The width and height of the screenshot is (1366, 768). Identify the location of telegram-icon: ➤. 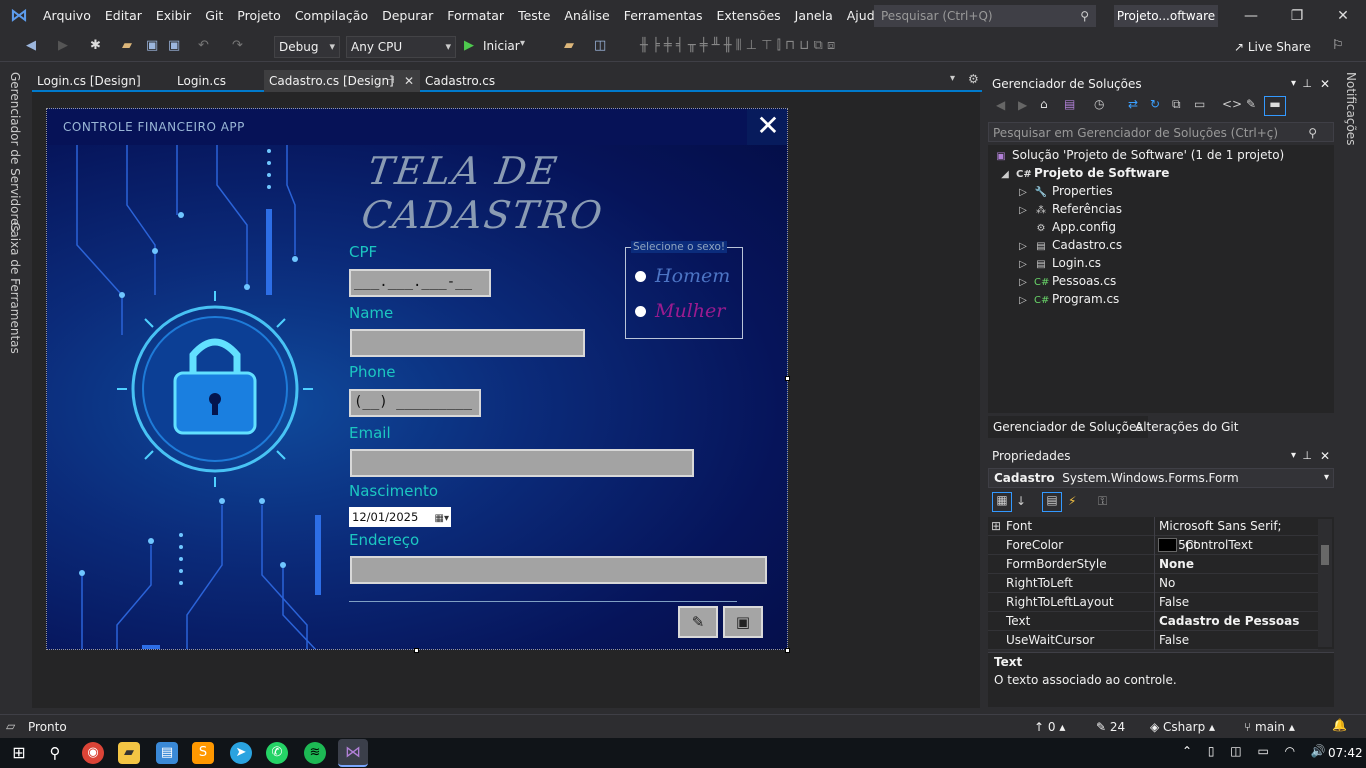
(241, 753).